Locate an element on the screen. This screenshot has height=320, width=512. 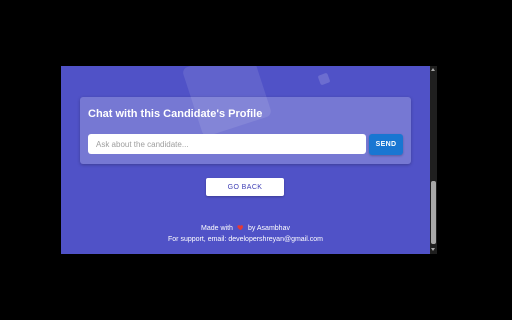
decorative-square-small is located at coordinates (324, 79).